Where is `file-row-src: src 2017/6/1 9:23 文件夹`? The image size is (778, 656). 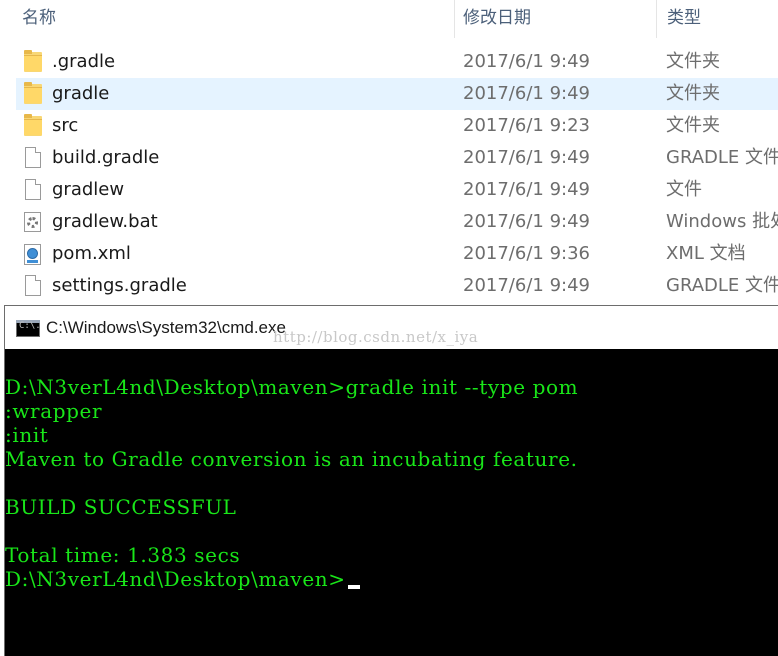
file-row-src: src 2017/6/1 9:23 文件夹 is located at coordinates (397, 126).